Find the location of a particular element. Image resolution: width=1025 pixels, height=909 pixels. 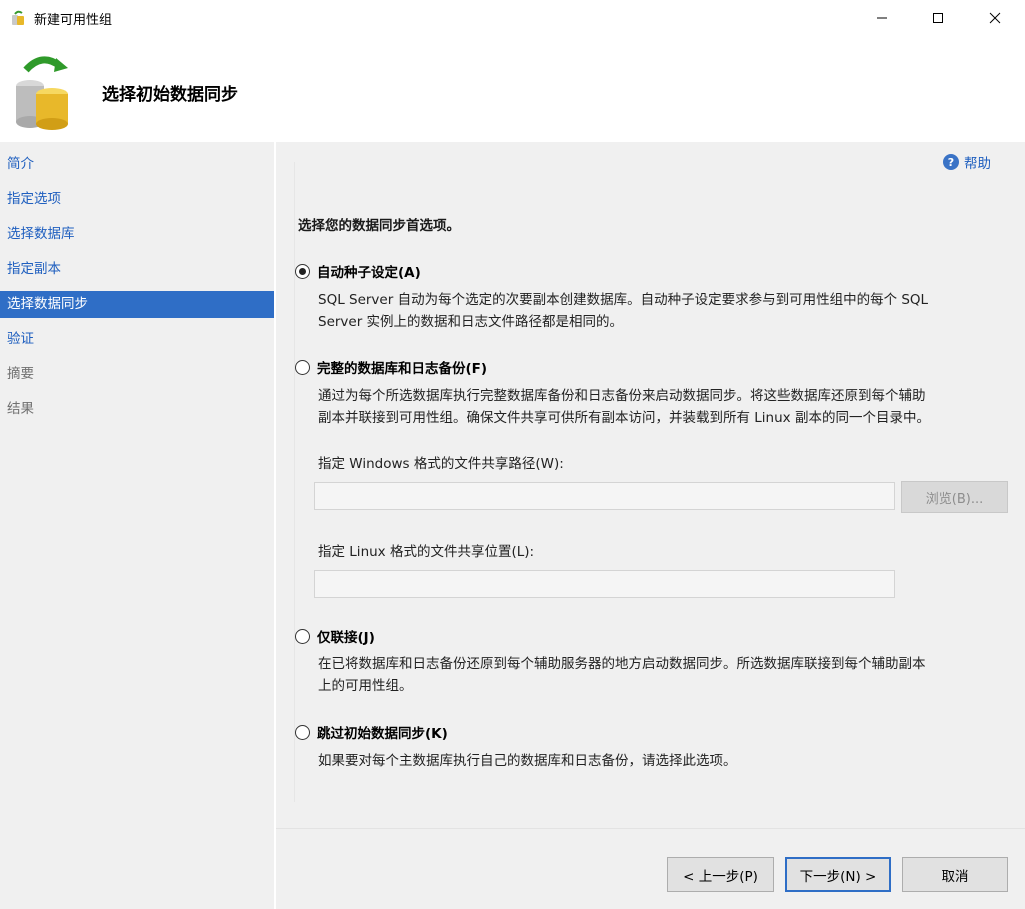

maximize-button is located at coordinates (938, 18).